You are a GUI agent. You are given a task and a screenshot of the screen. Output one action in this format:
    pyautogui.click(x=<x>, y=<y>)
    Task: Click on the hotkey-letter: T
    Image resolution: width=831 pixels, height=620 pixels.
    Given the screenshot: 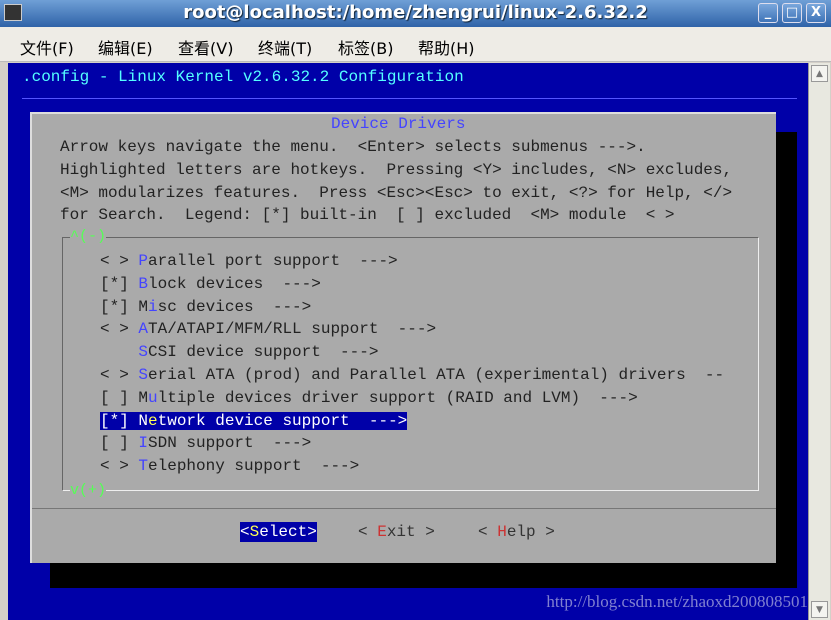 What is the action you would take?
    pyautogui.click(x=143, y=466)
    